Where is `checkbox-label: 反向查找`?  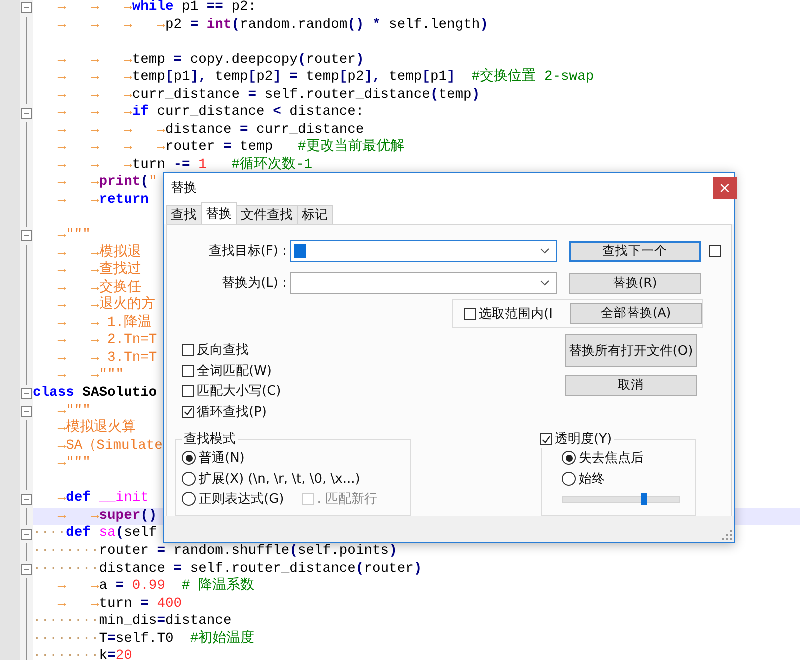 checkbox-label: 反向查找 is located at coordinates (223, 351).